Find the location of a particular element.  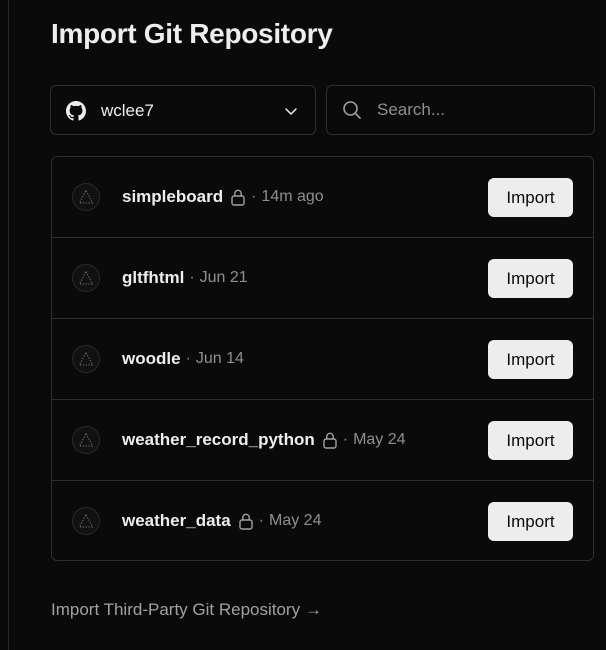

search-icon is located at coordinates (352, 110).